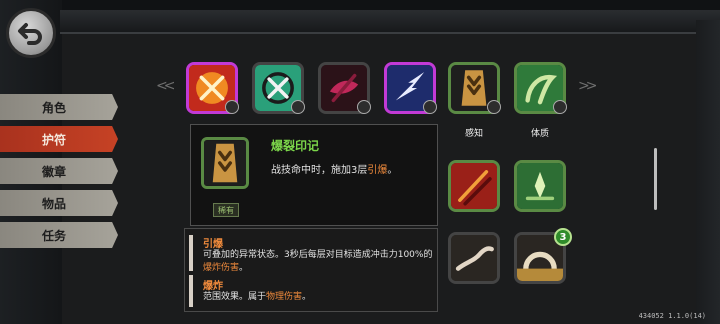  I want to click on nav-item-character: 角色, so click(59, 107).